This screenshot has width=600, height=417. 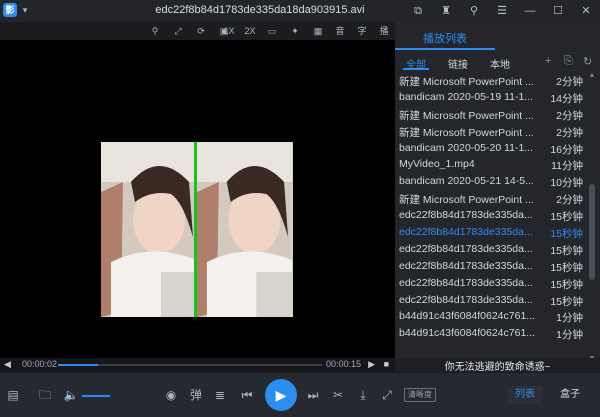 I want to click on loop-icon: ↻, so click(x=587, y=61).